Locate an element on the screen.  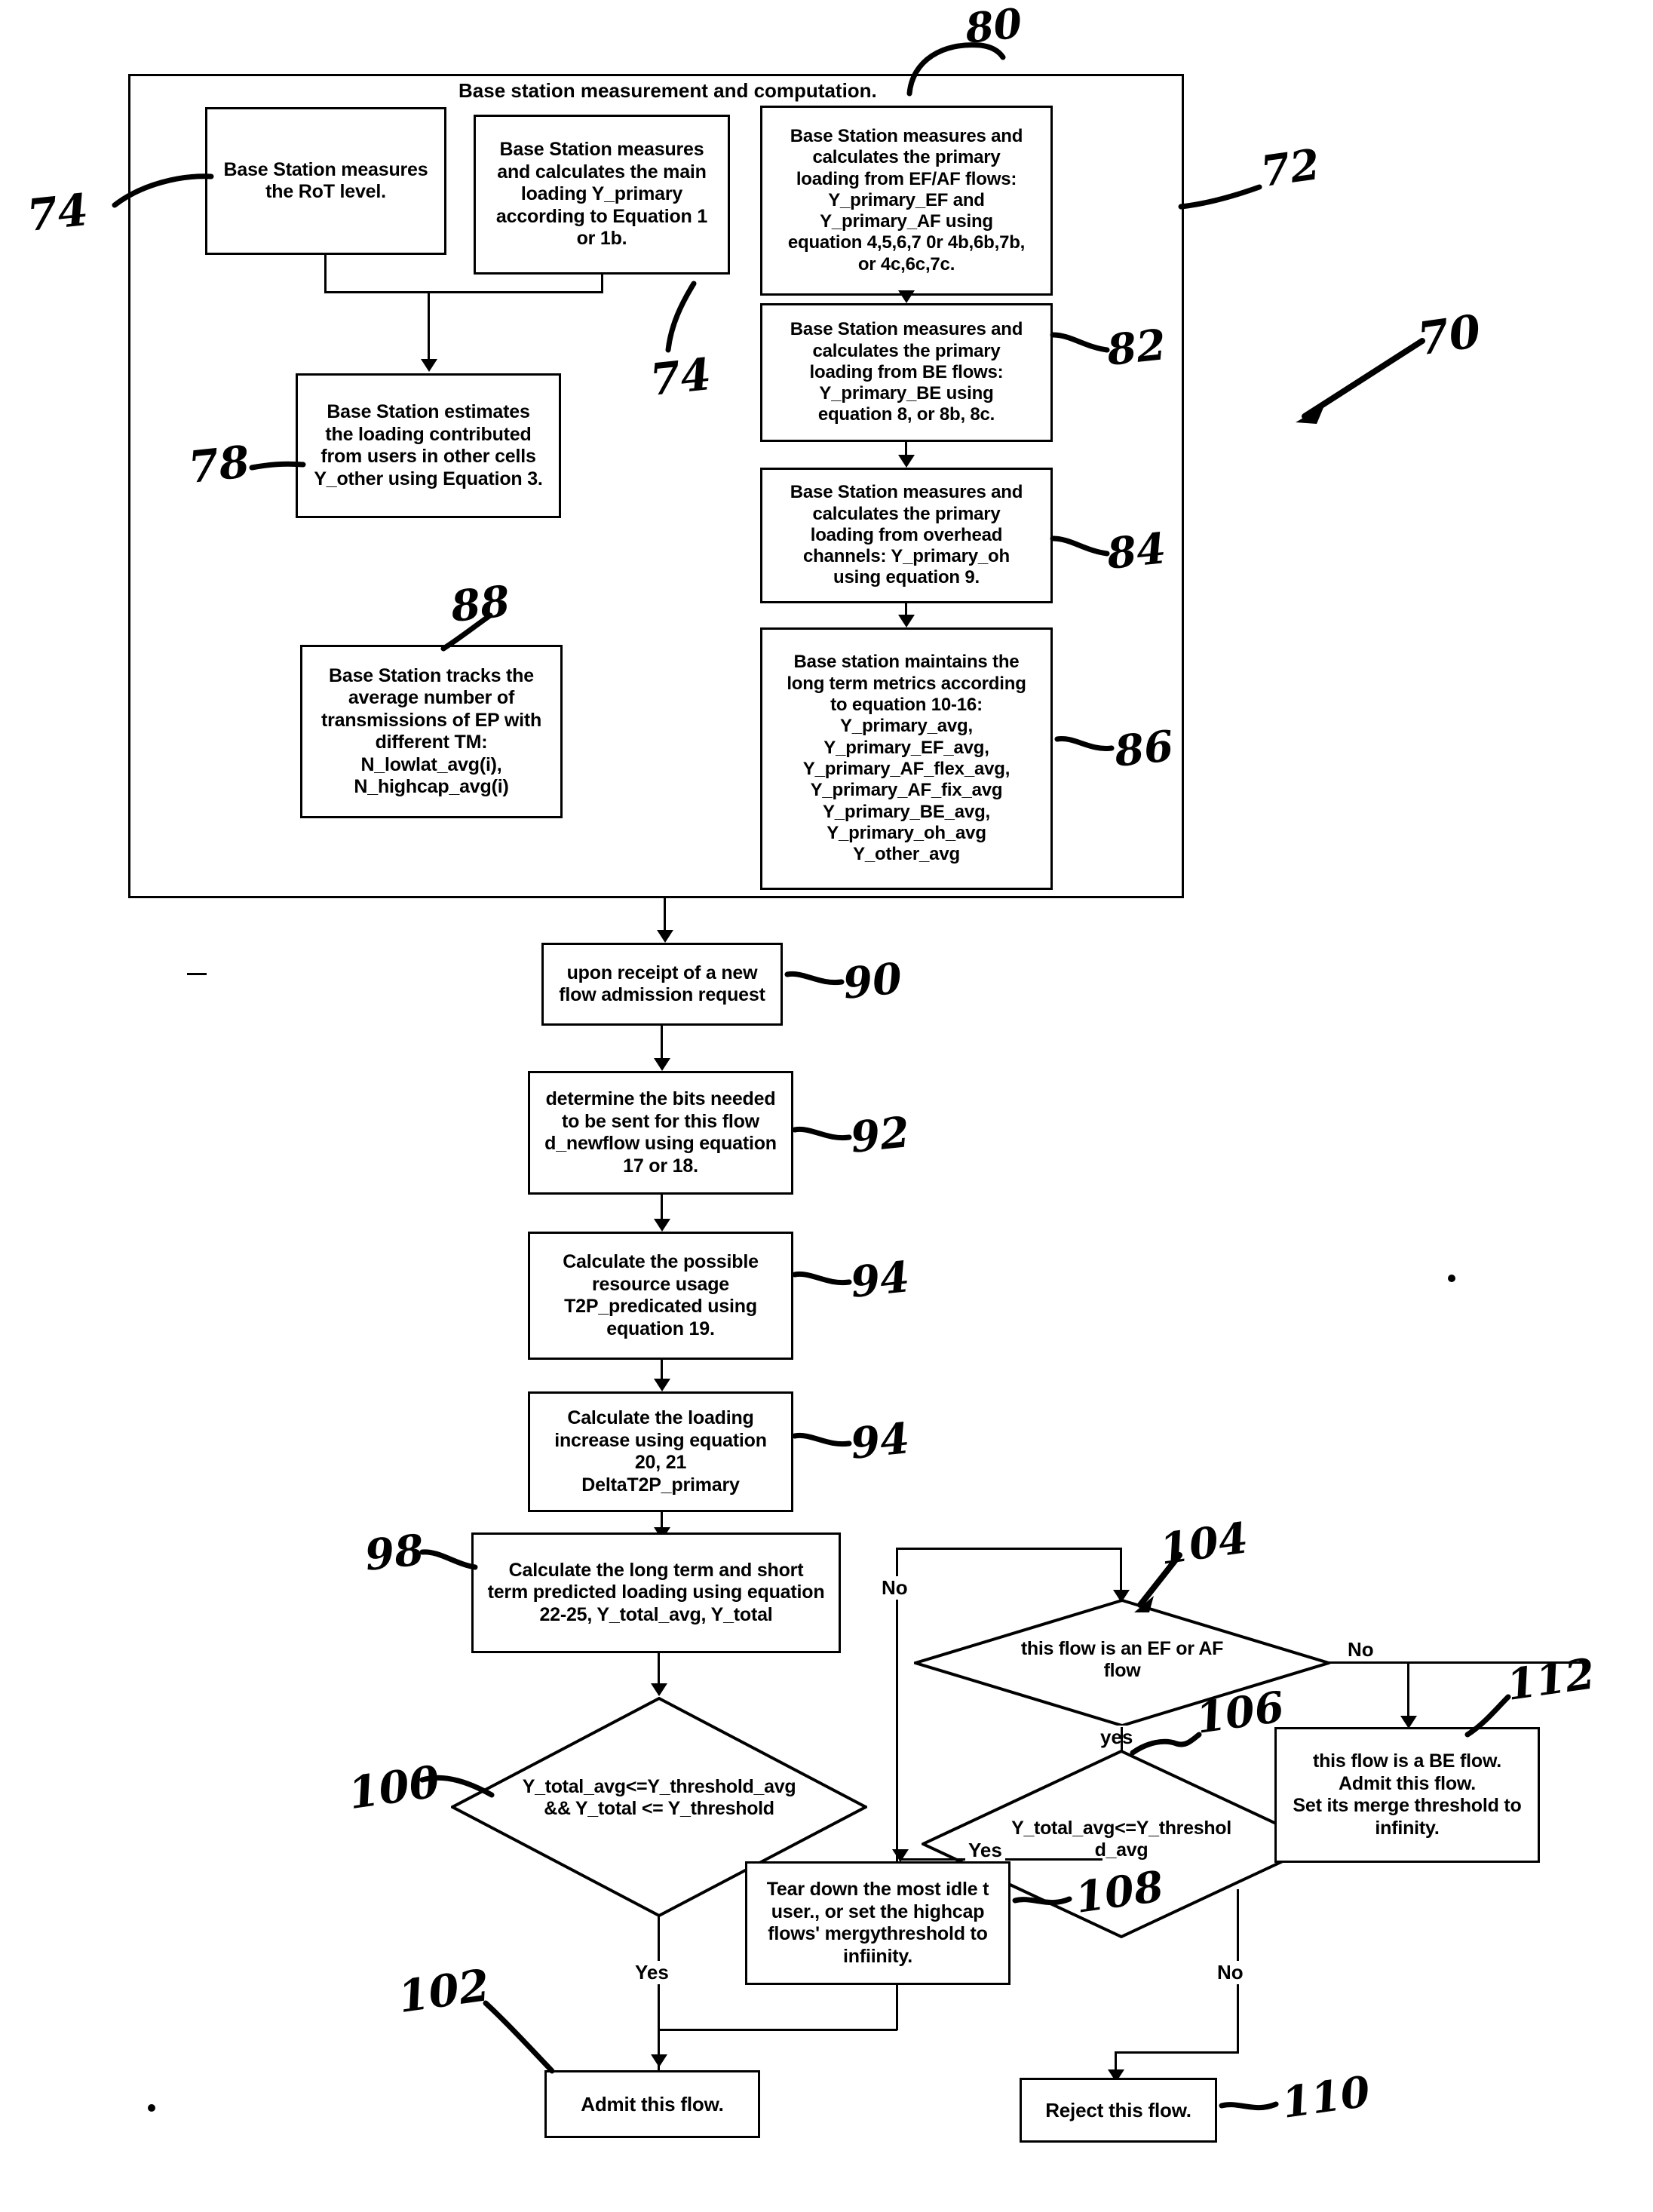
connector-primary-down is located at coordinates (602, 283).